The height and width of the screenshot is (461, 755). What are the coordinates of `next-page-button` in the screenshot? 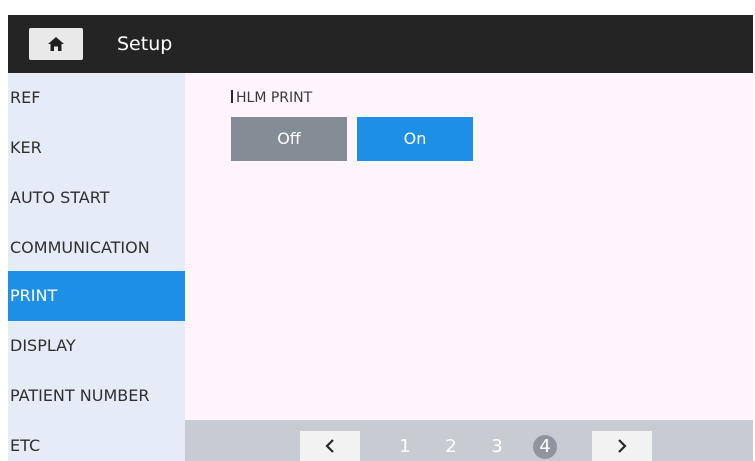 It's located at (622, 446).